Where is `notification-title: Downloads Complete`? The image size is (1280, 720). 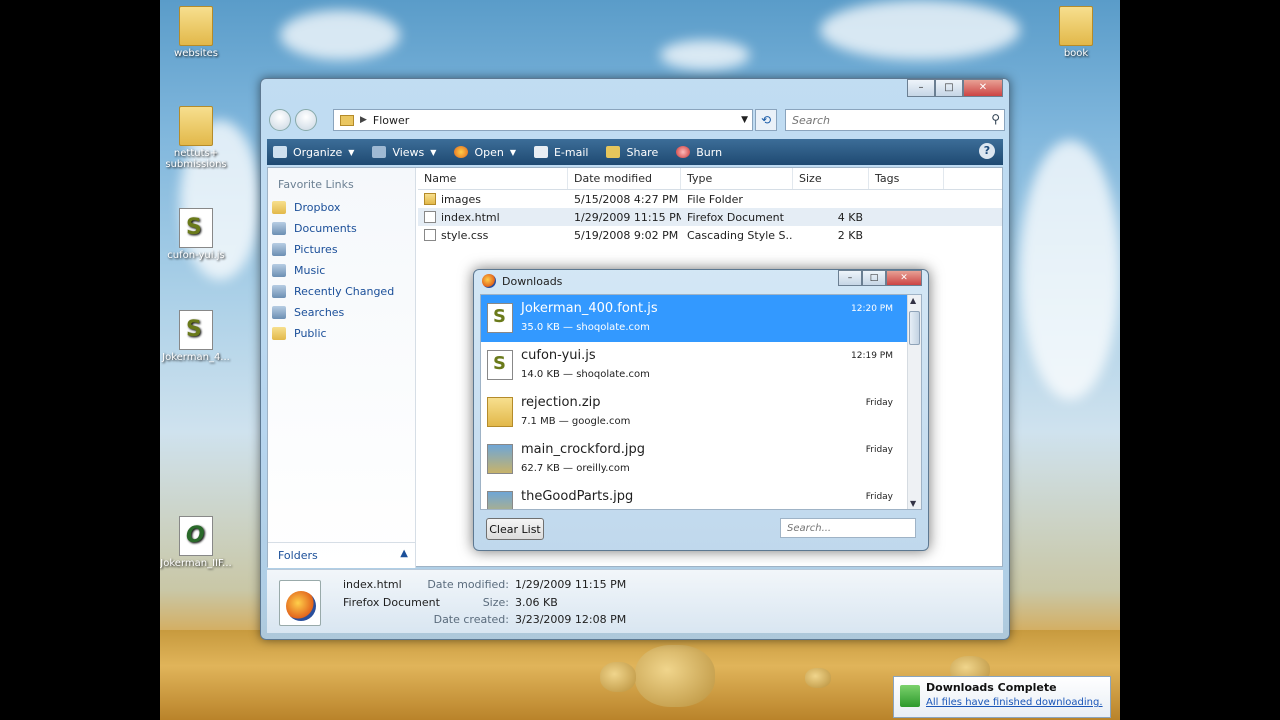
notification-title: Downloads Complete is located at coordinates (991, 687).